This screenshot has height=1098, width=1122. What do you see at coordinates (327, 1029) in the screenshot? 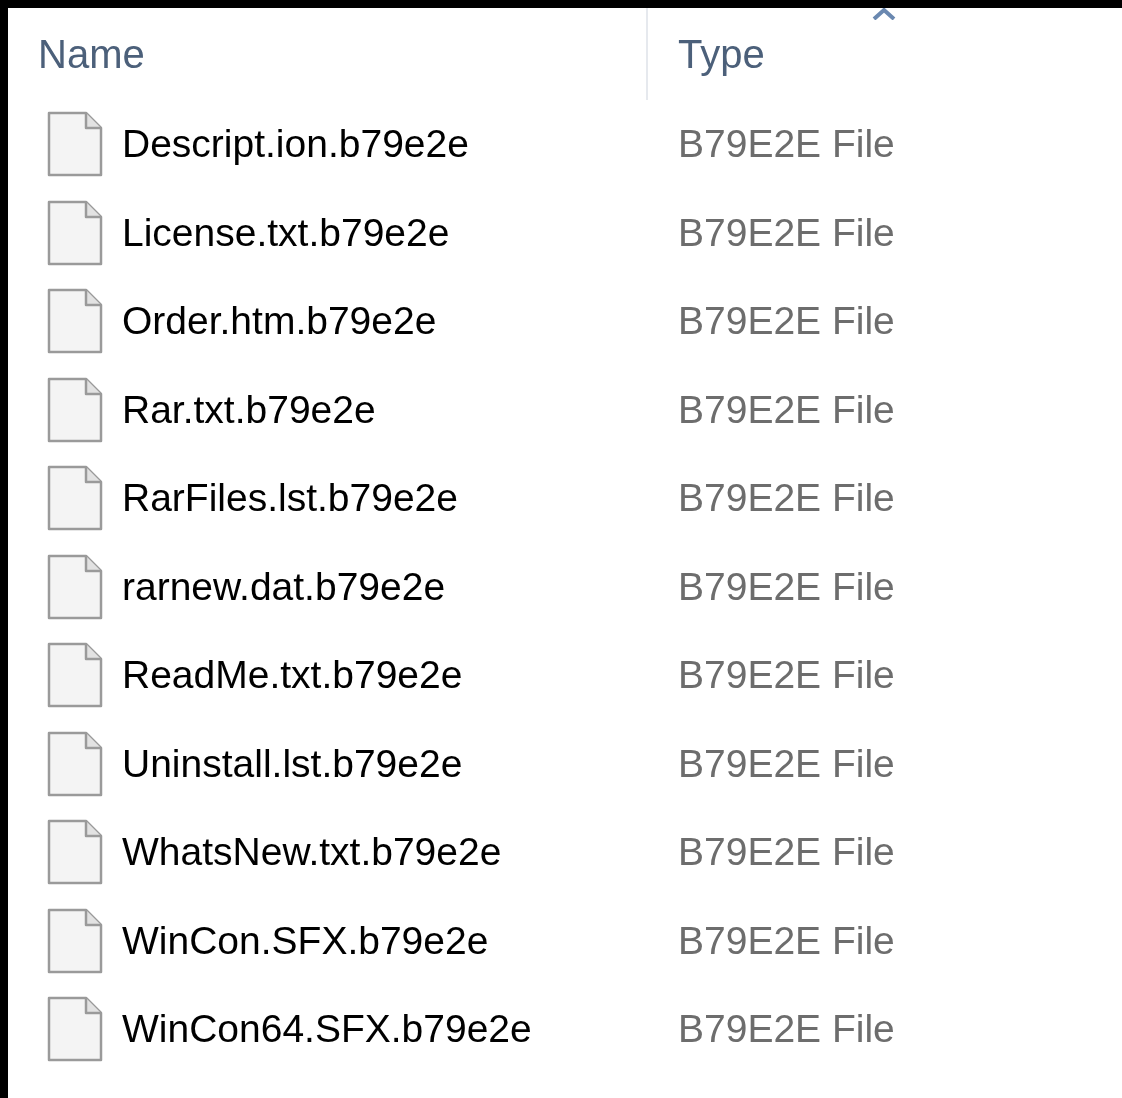
I see `file-name: WinCon64.SFX.b79e2e` at bounding box center [327, 1029].